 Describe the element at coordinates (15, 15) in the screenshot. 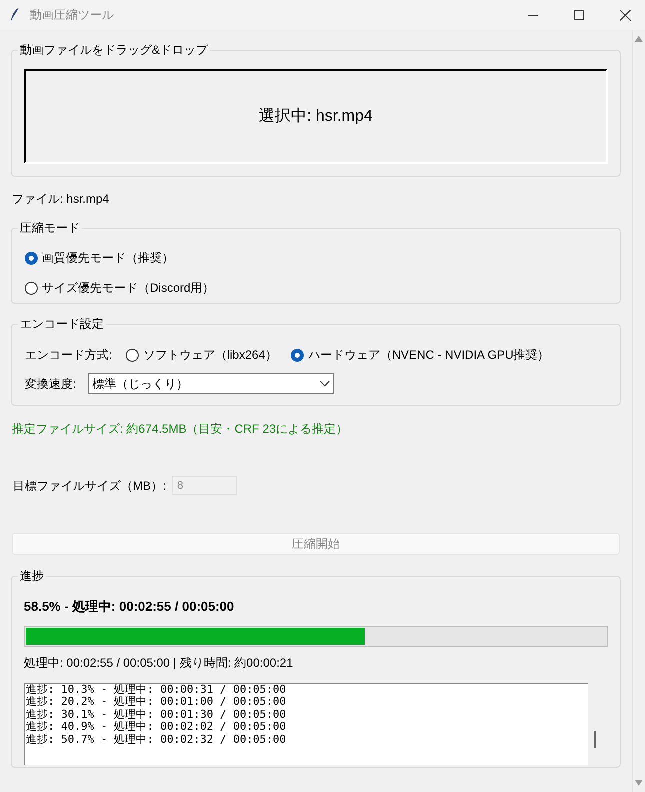

I see `feather-icon` at that location.